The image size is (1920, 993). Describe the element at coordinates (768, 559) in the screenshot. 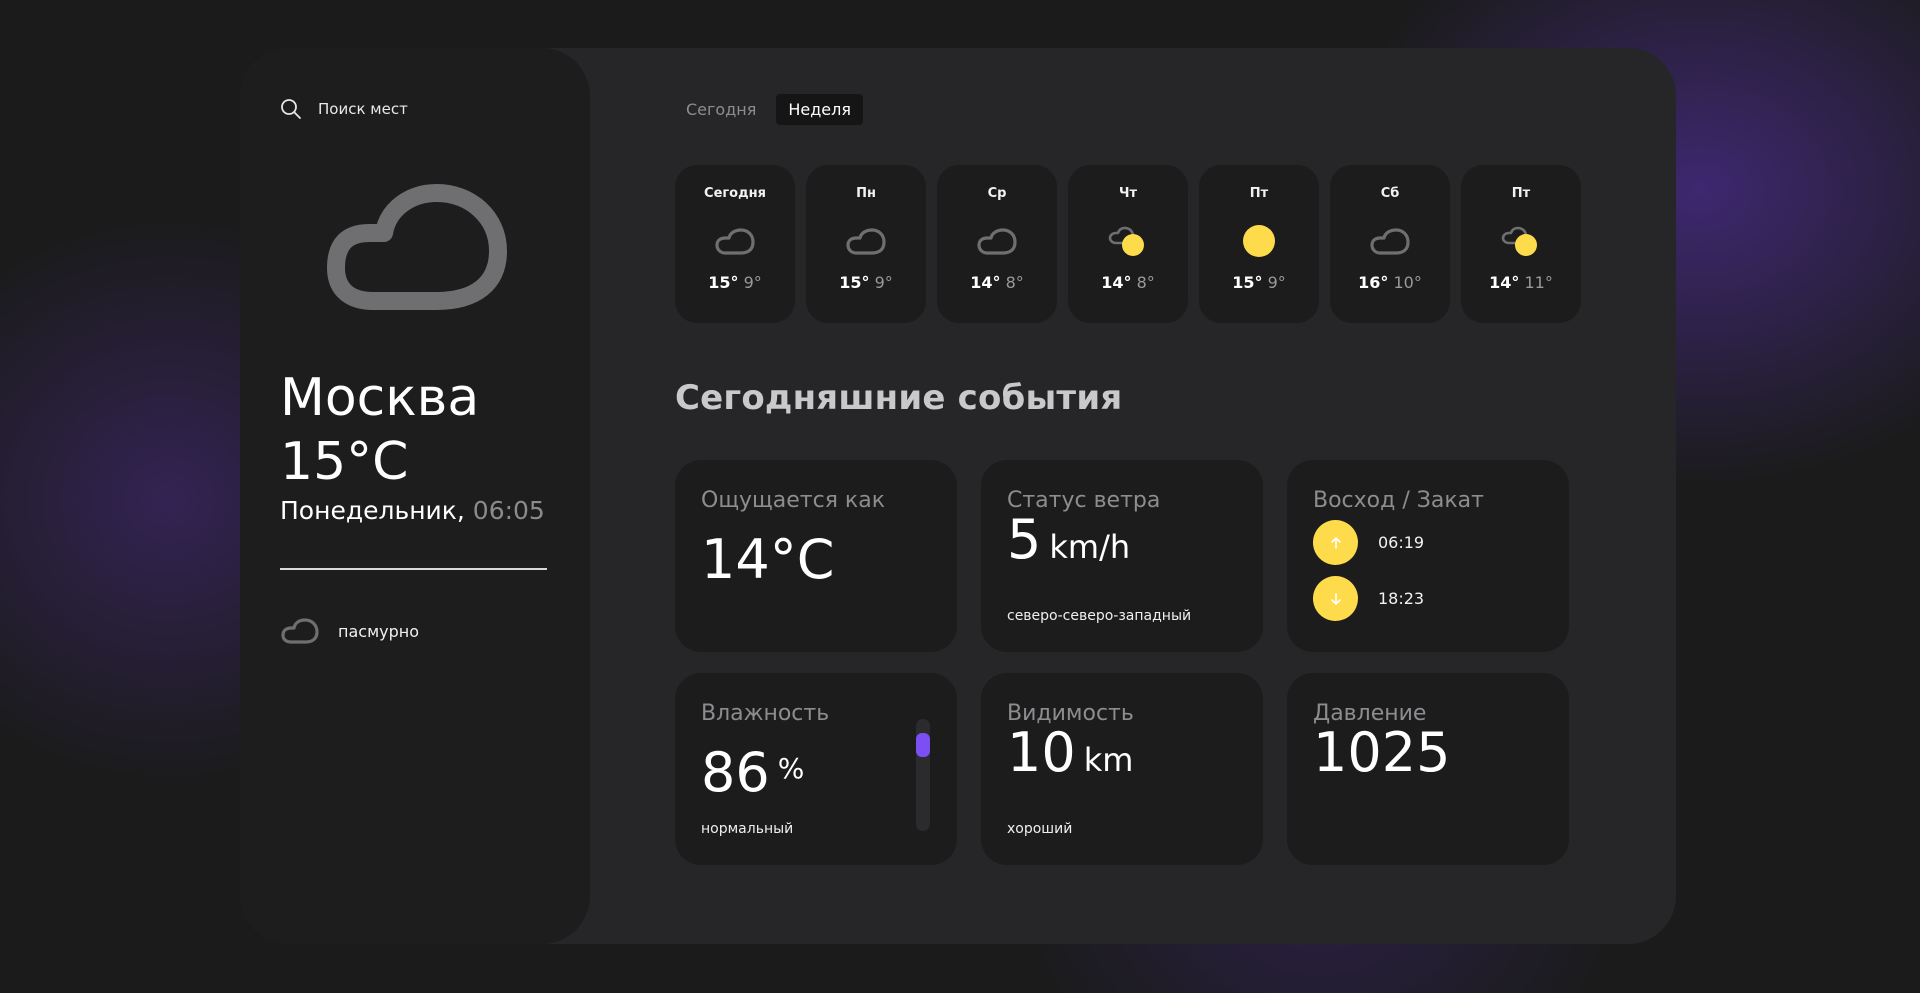

I see `feels-like-value: 14°C` at that location.